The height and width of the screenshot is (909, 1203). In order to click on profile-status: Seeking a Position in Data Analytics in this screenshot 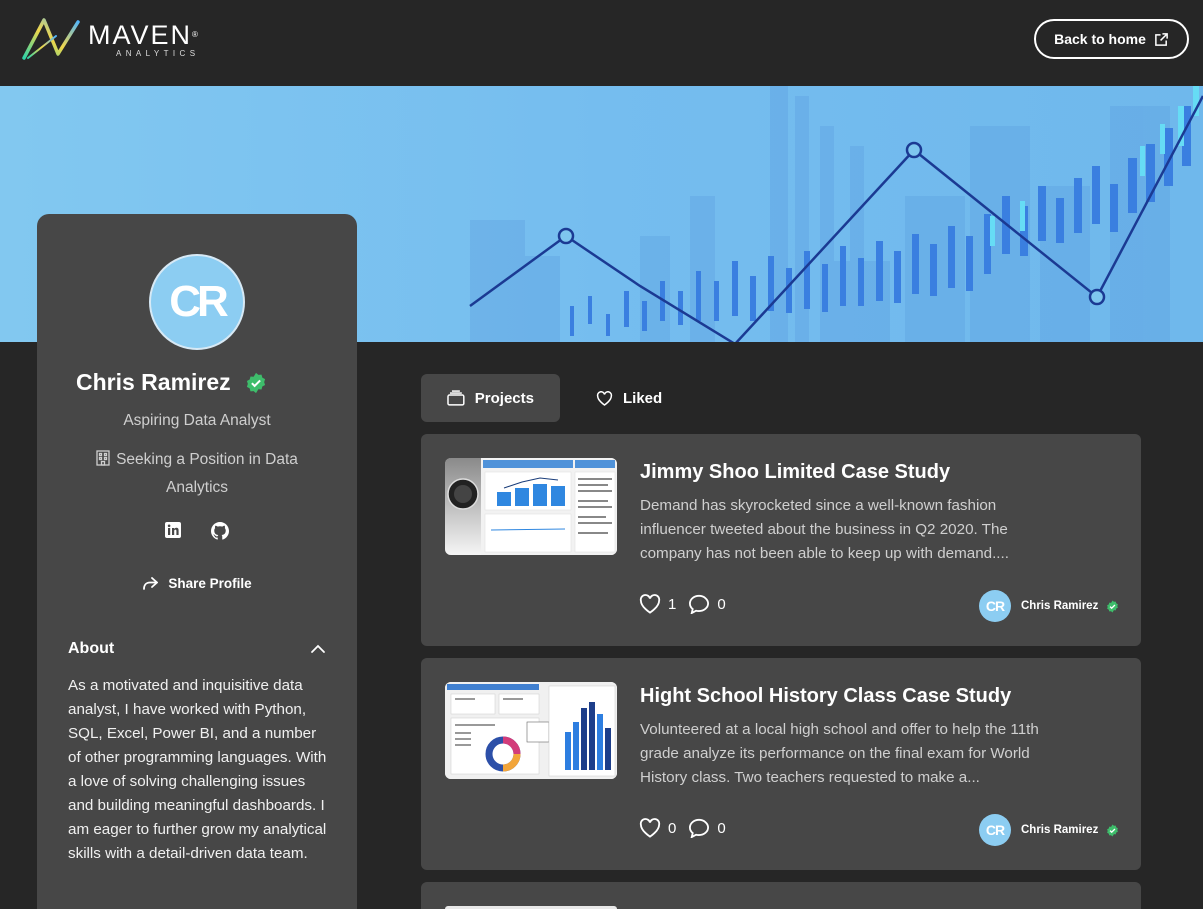, I will do `click(197, 474)`.